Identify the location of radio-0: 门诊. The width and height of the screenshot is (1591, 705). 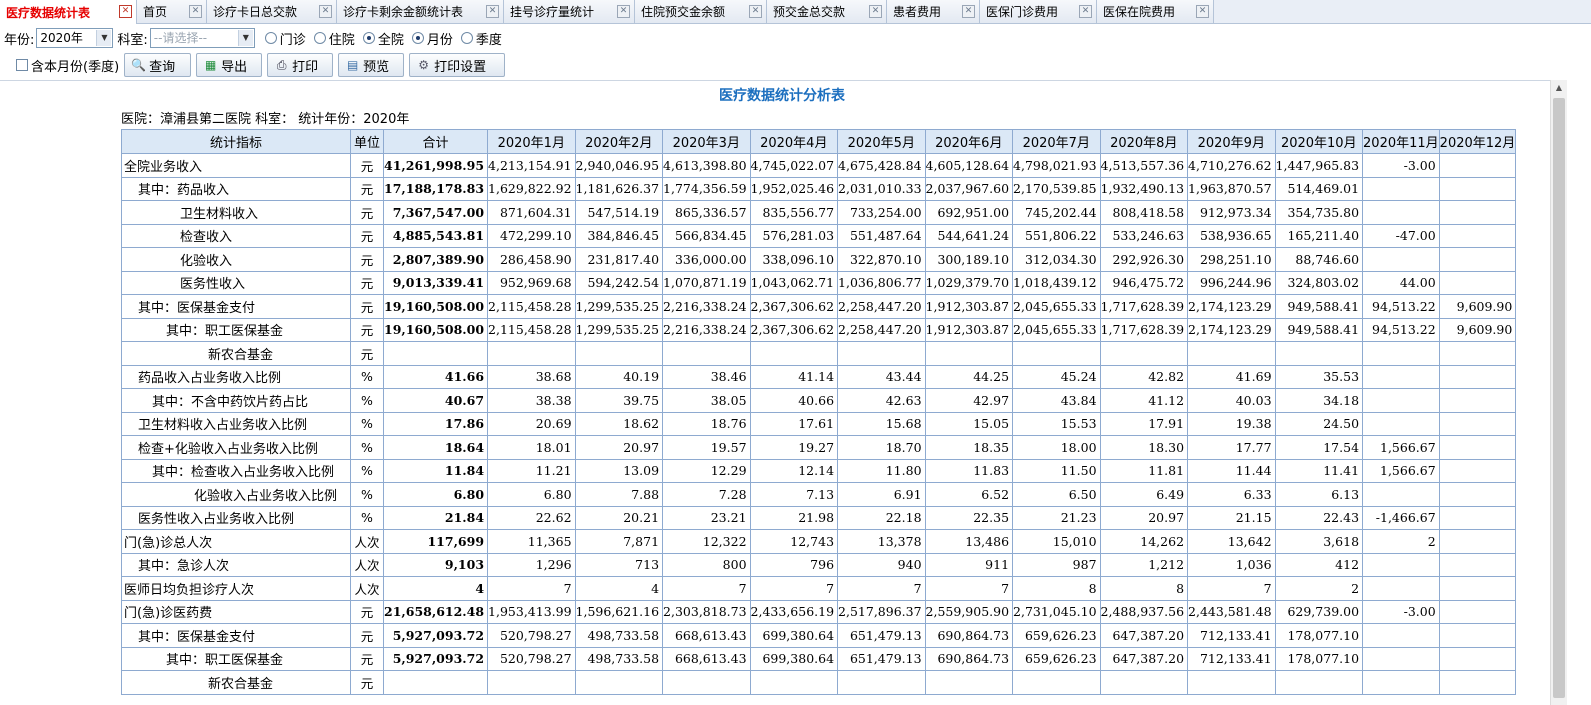
(285, 38).